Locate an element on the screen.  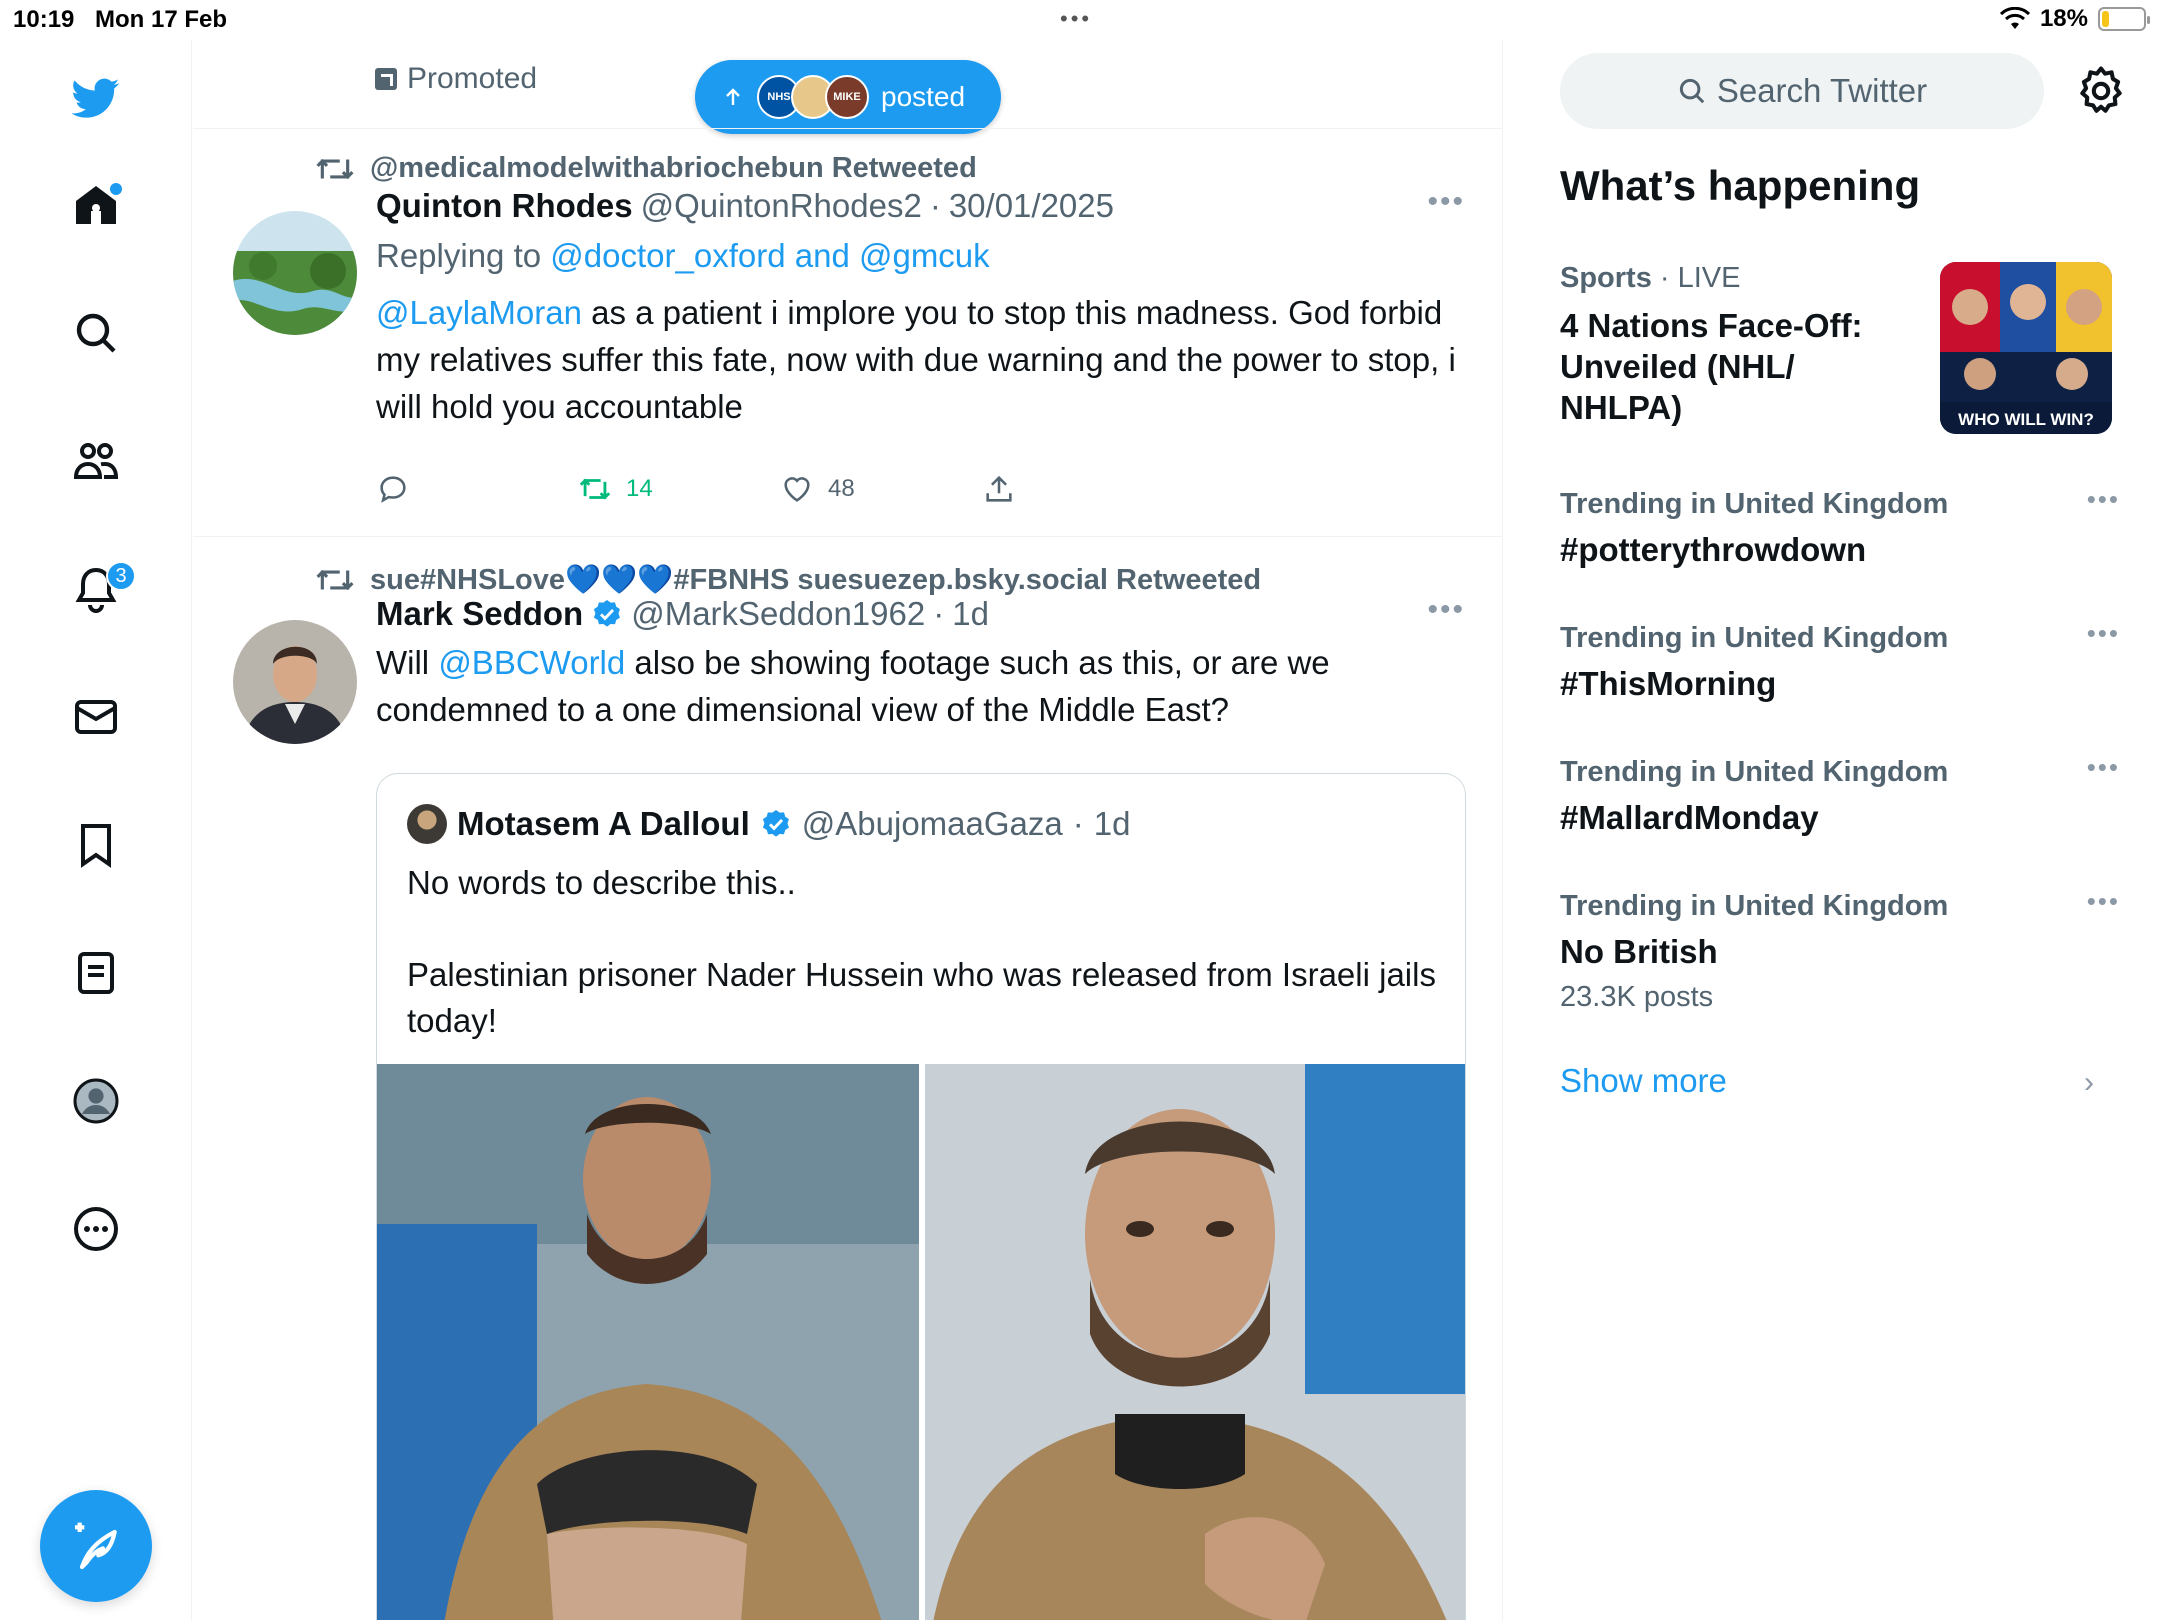
trend-title: #potterythrowdown is located at coordinates (1713, 549).